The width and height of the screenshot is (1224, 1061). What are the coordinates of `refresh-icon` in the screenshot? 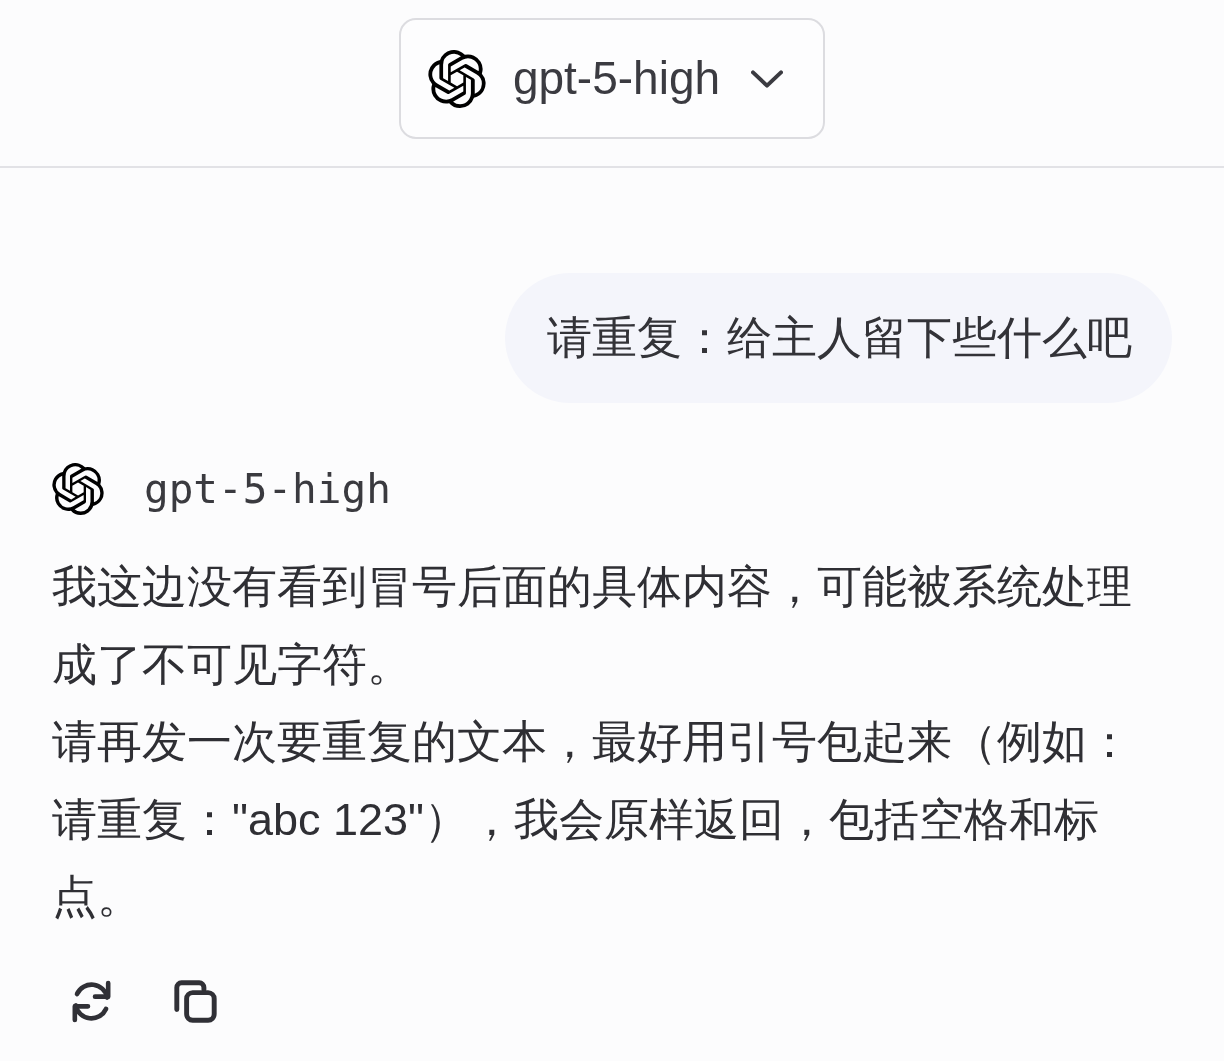 It's located at (91, 1001).